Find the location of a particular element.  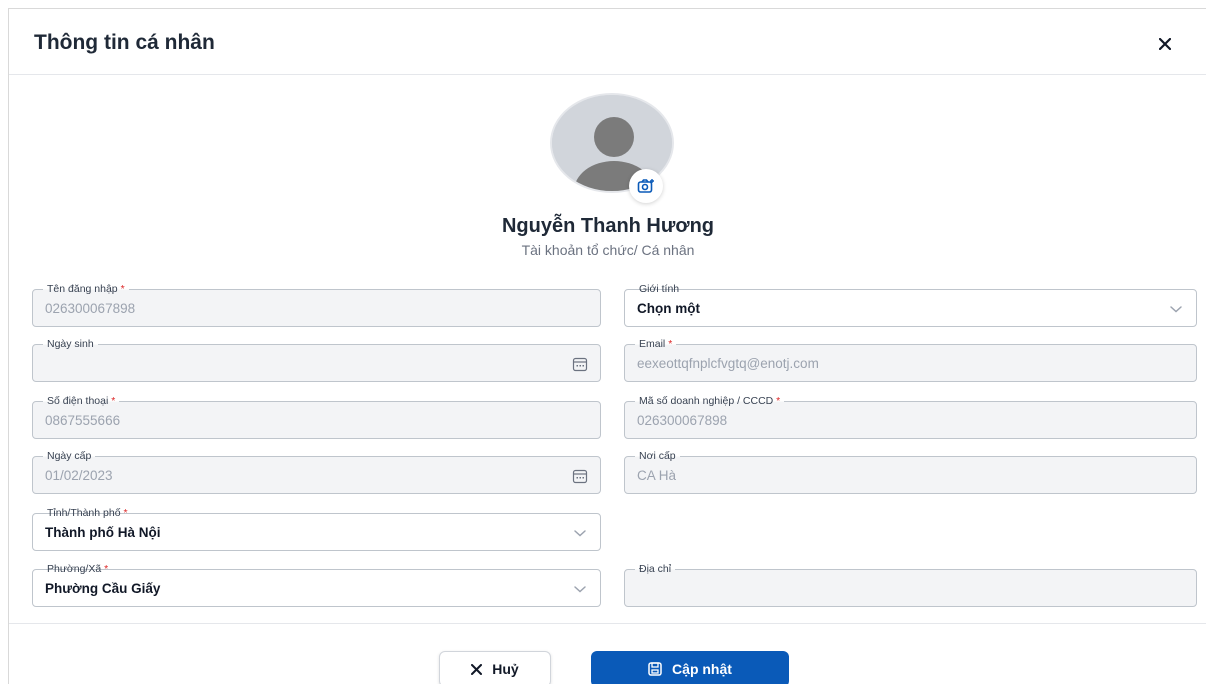

gender-select: Giới tính Chọn một is located at coordinates (910, 304).